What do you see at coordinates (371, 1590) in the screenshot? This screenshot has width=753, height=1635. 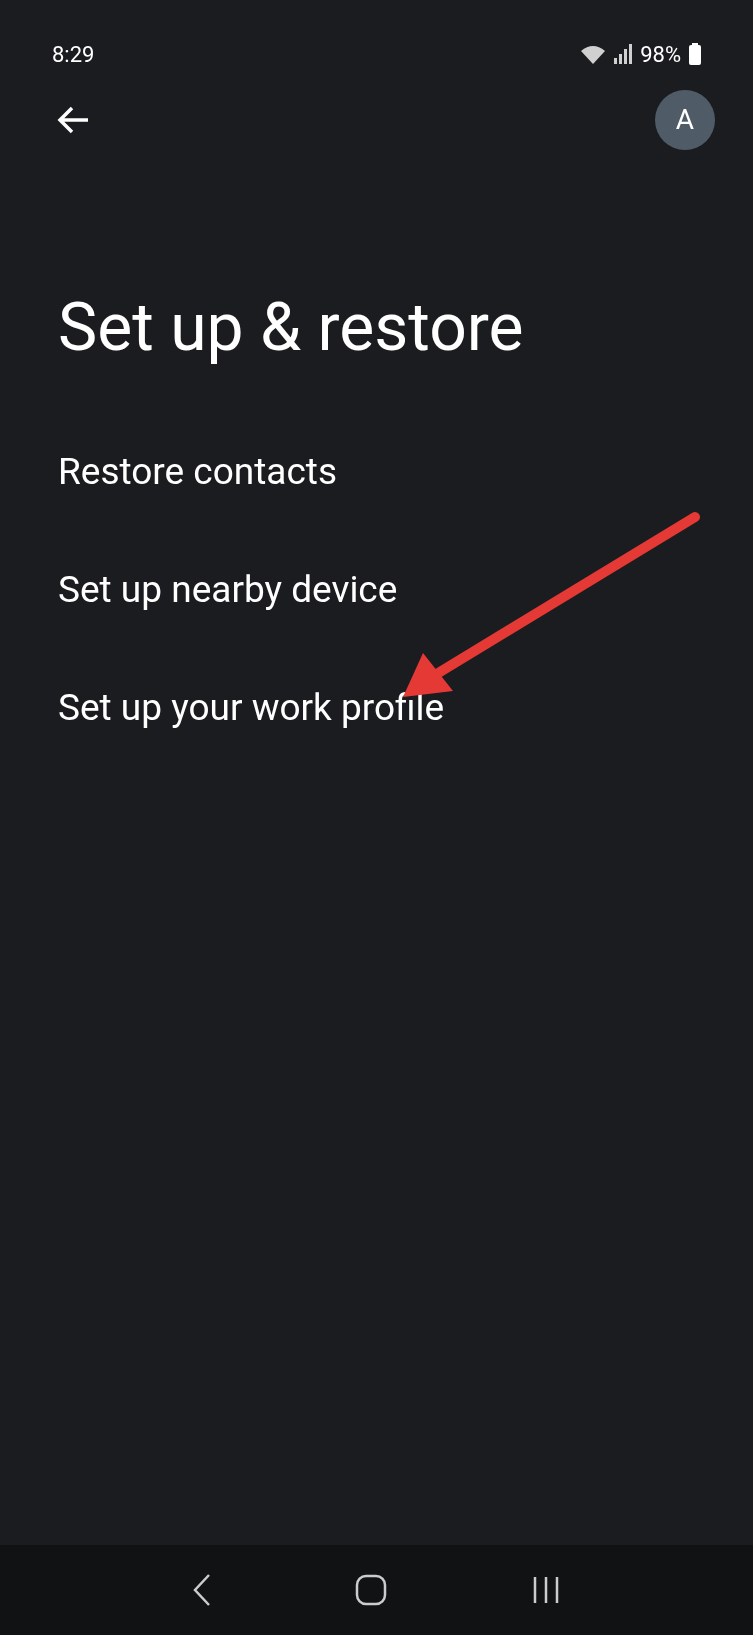 I see `home-icon` at bounding box center [371, 1590].